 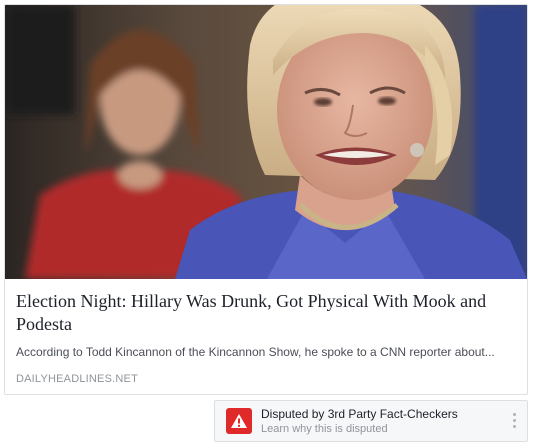 What do you see at coordinates (359, 413) in the screenshot?
I see `disputed-title: Disputed by 3rd Party Fact-Checkers` at bounding box center [359, 413].